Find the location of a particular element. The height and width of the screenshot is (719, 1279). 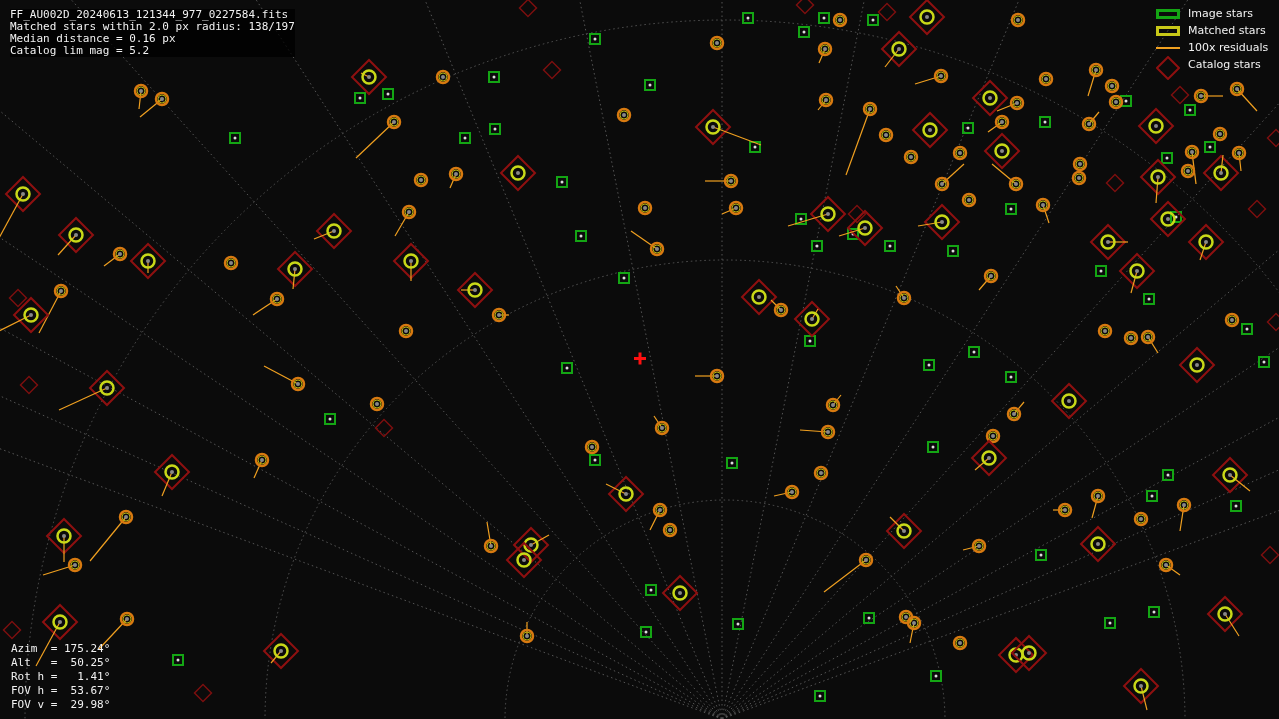

pointing-value: Azim = 175.24° is located at coordinates (61, 649).